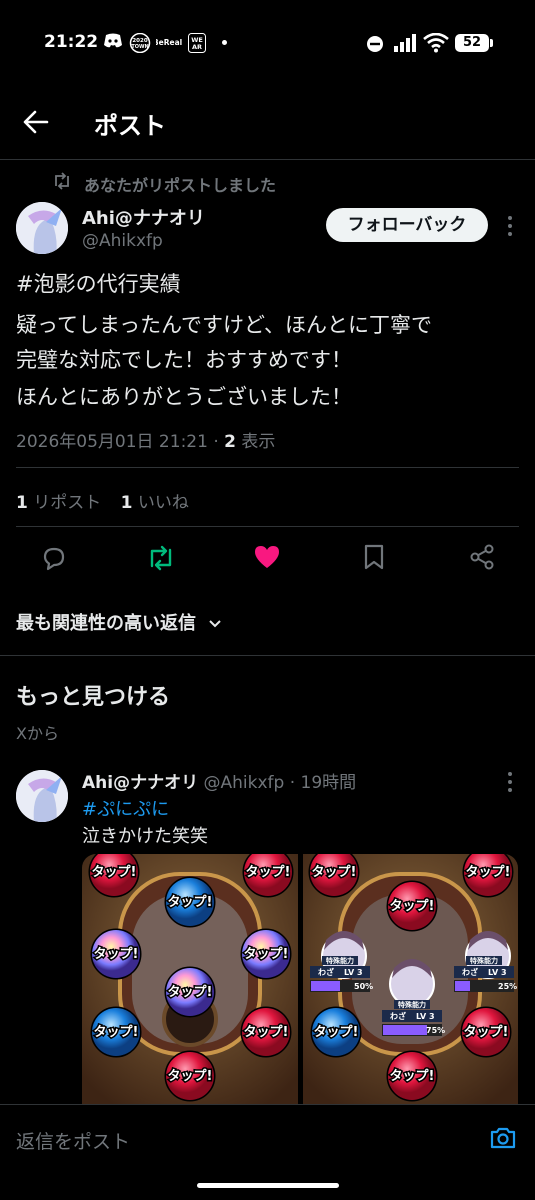  Describe the element at coordinates (224, 42) in the screenshot. I see `dot-icon` at that location.